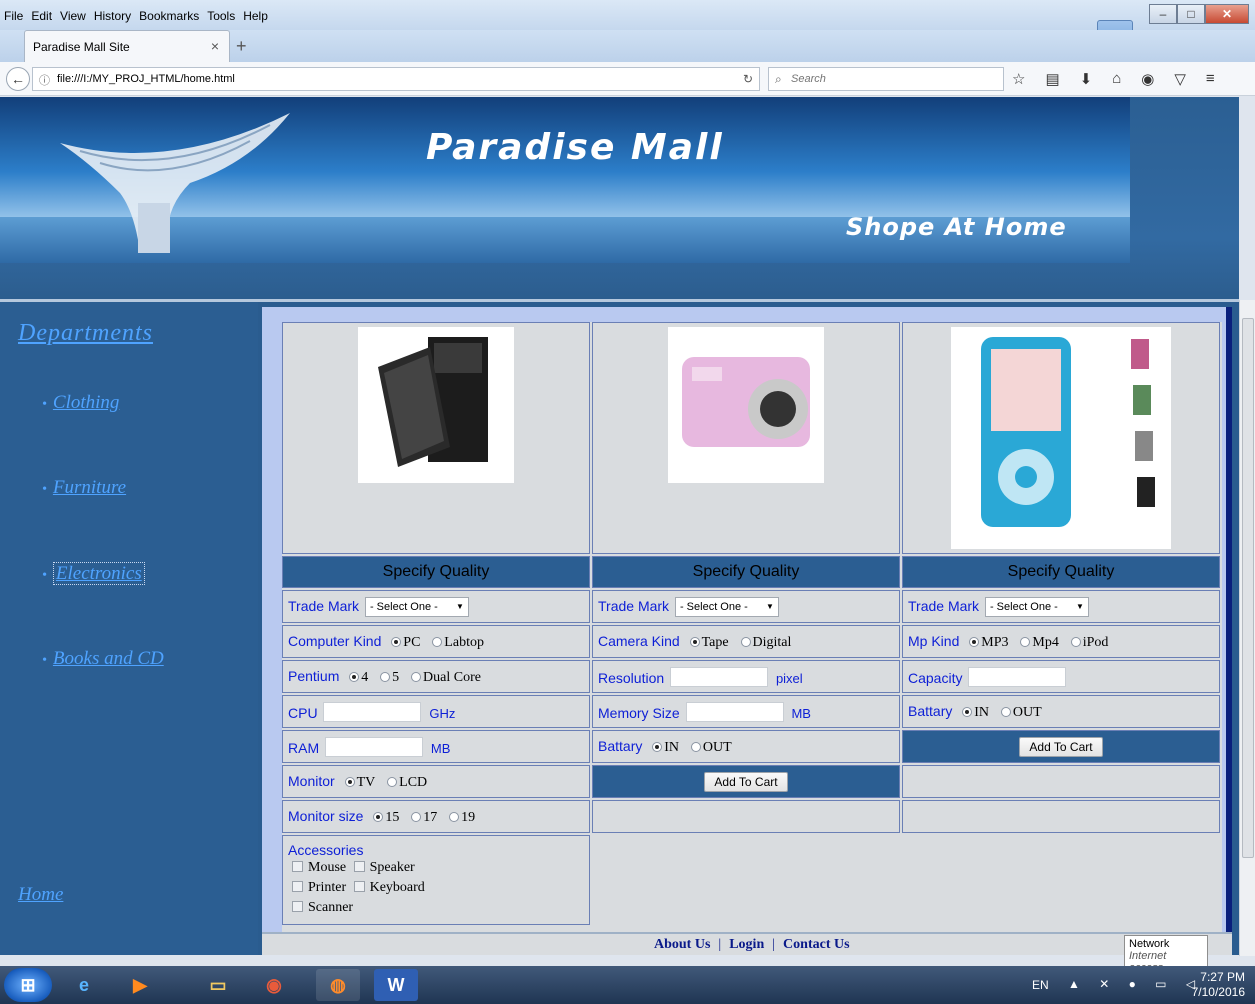 The image size is (1255, 1004). Describe the element at coordinates (746, 572) in the screenshot. I see `camera-spec-header: Specify Quality` at that location.